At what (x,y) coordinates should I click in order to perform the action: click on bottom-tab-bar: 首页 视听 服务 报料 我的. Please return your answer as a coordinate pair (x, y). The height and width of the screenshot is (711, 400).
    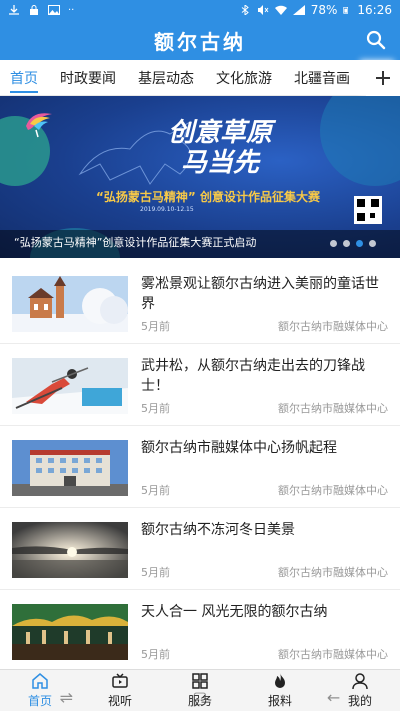
    Looking at the image, I should click on (200, 690).